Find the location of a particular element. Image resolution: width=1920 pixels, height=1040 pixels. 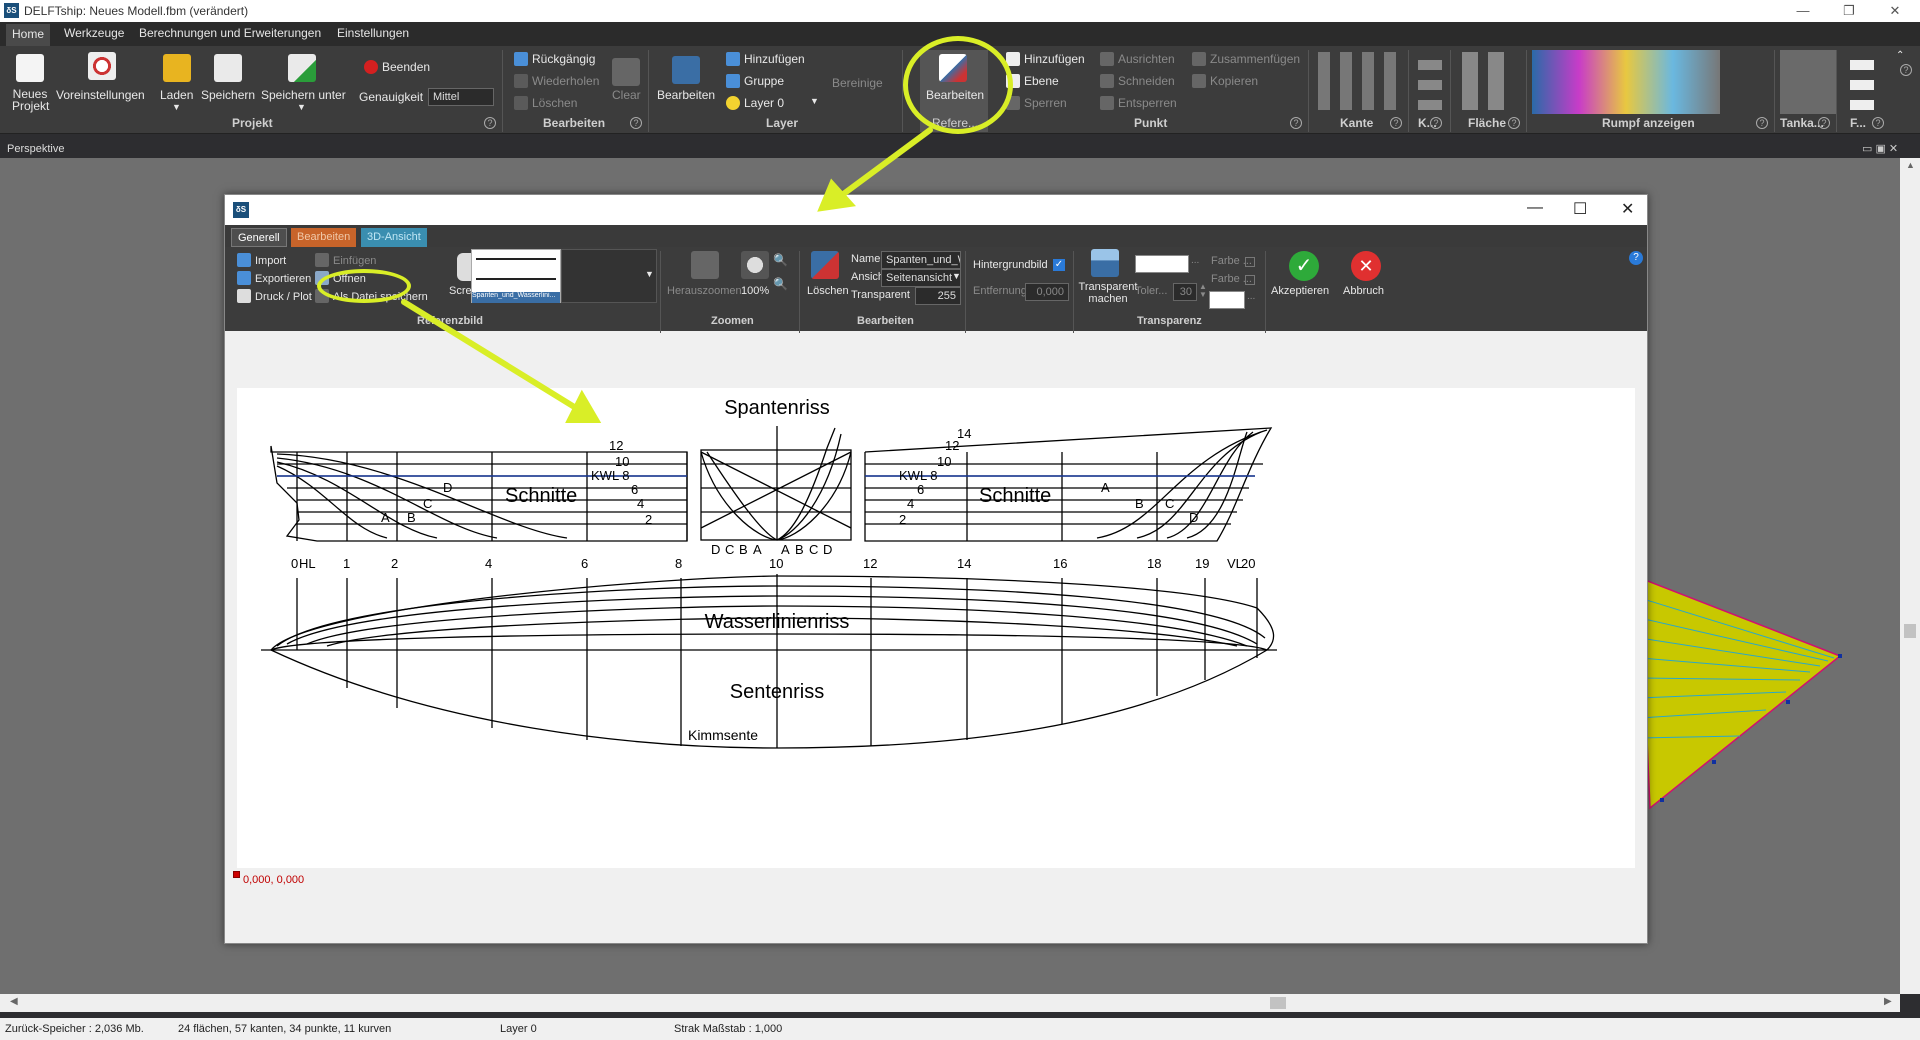

hintergrundbild-checkbox: ✓ is located at coordinates (1059, 265).